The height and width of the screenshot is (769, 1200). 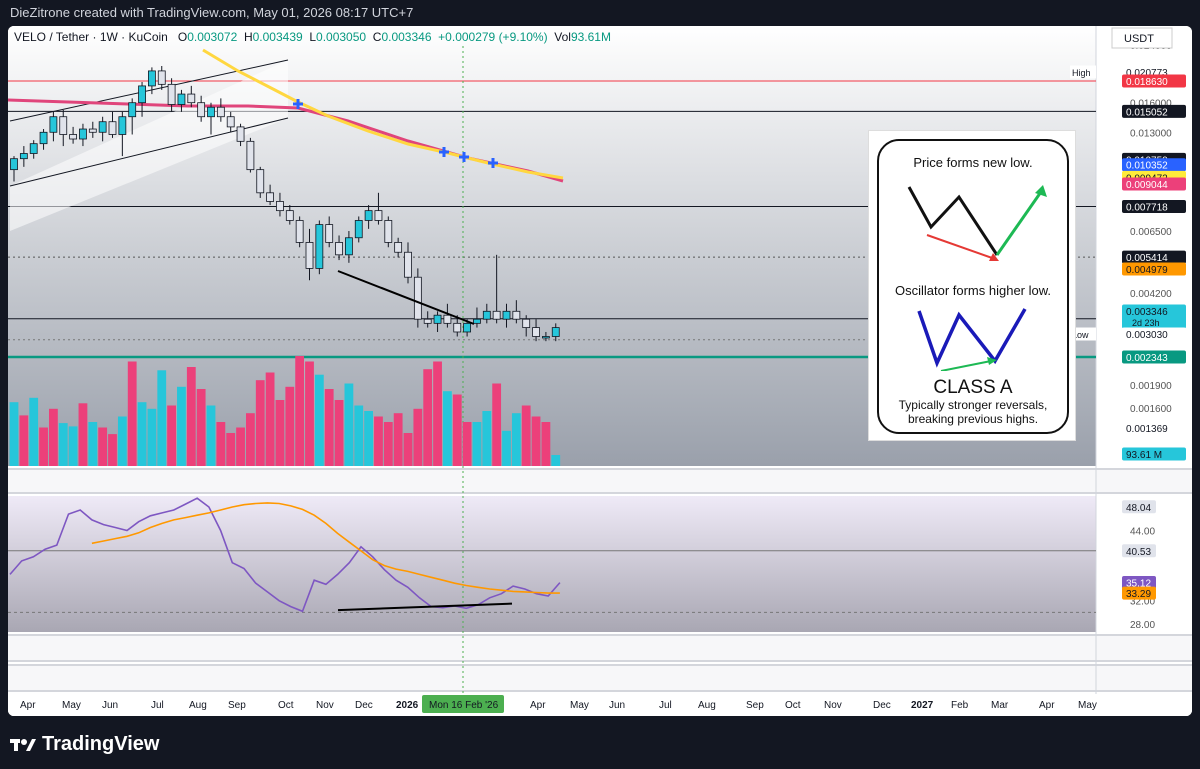 I want to click on low-value: 0.003050, so click(x=341, y=37).